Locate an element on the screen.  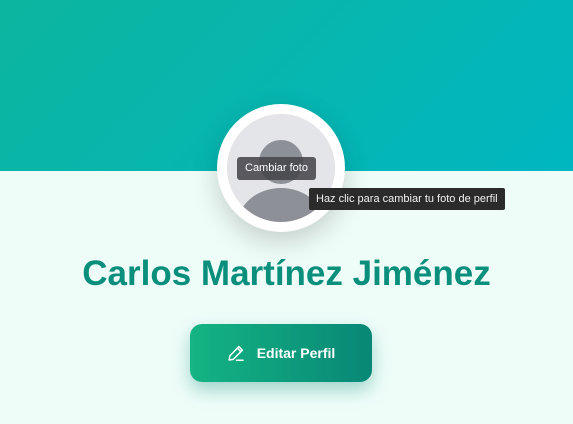
profile-name: Carlos Martínez Jiménez is located at coordinates (286, 273).